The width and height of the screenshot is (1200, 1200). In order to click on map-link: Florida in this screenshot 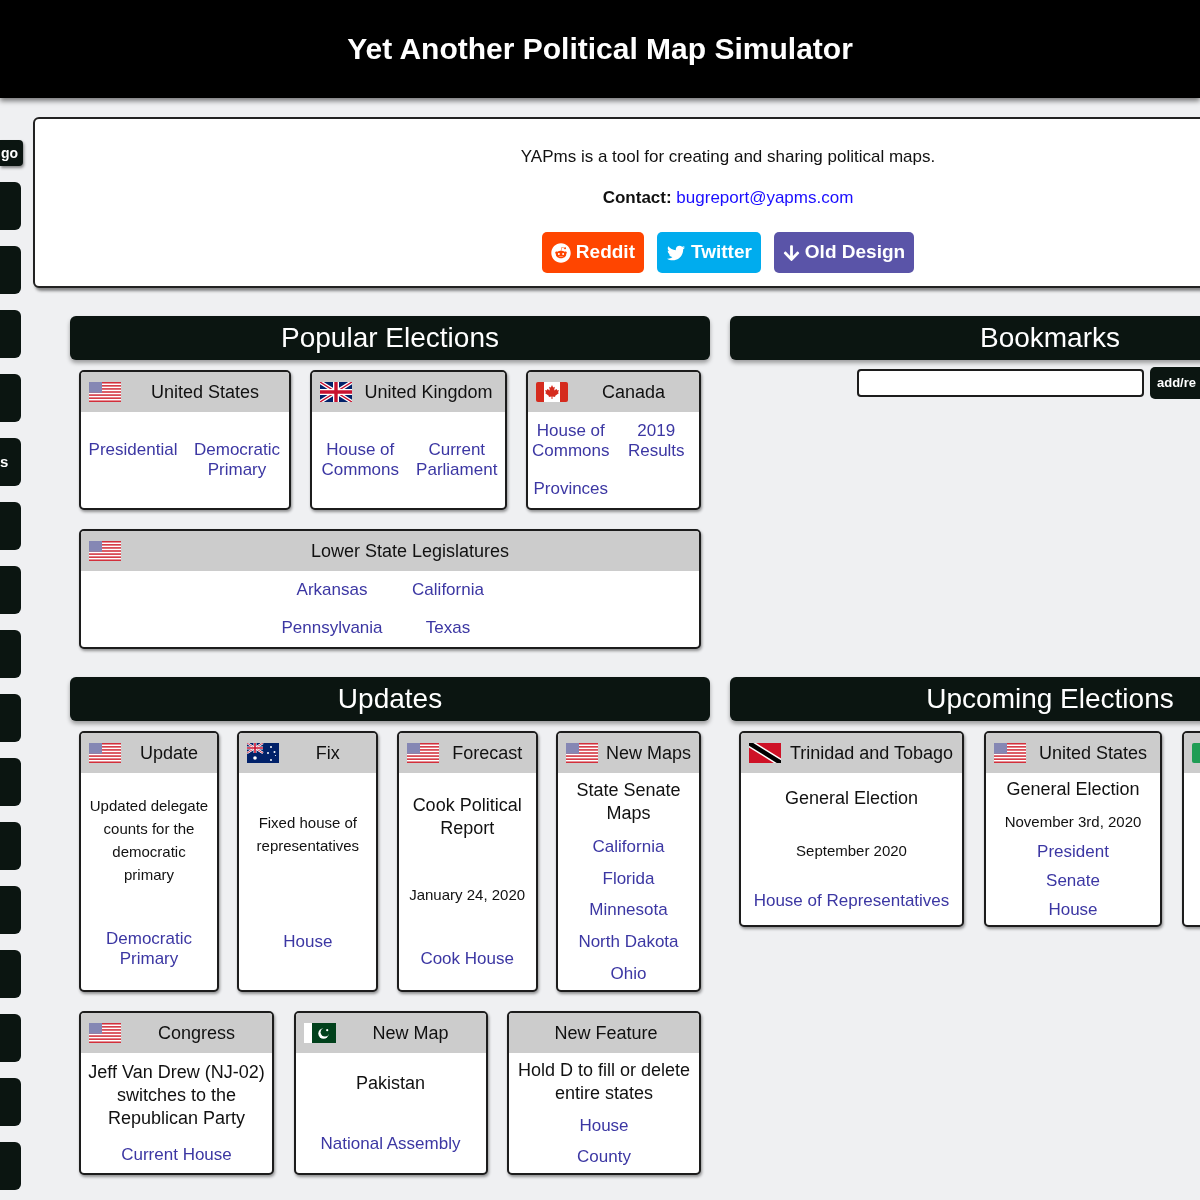, I will do `click(628, 878)`.